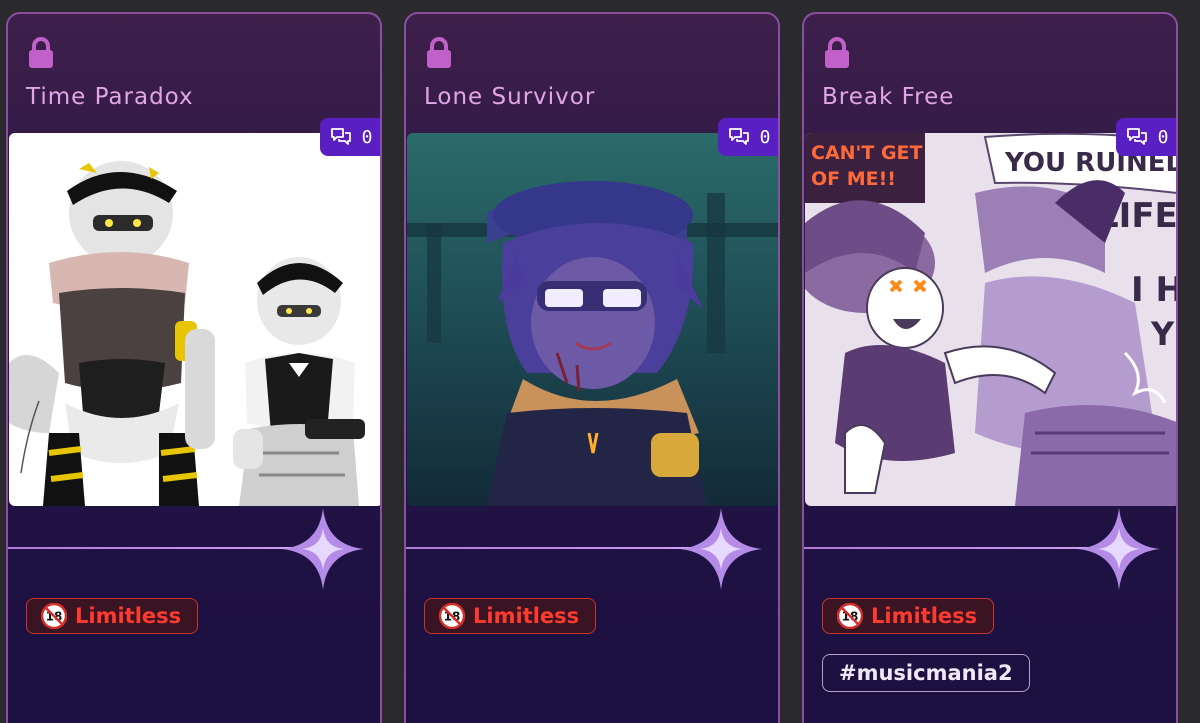  Describe the element at coordinates (888, 97) in the screenshot. I see `card-title: Break Free` at that location.